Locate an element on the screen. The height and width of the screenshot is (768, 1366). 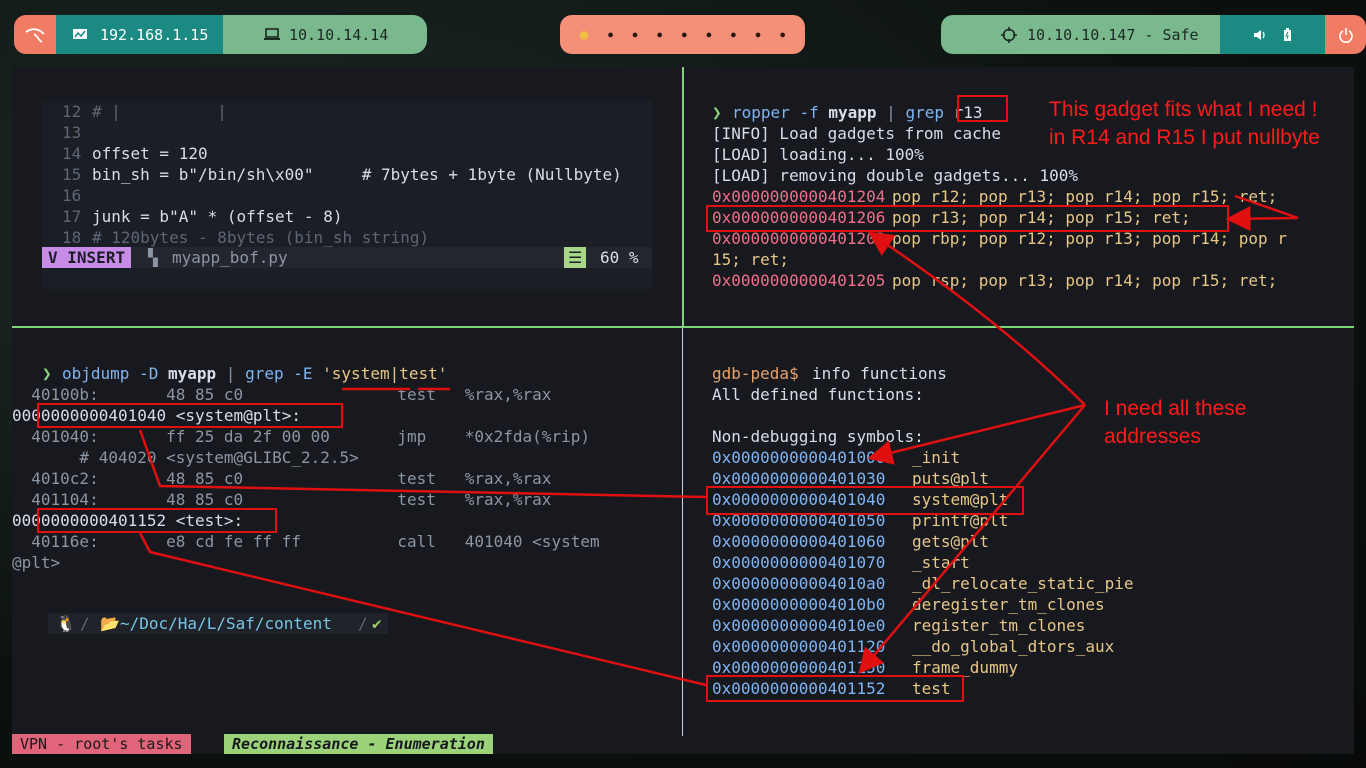
annotation-addr-1: I need all these is located at coordinates (1175, 408).